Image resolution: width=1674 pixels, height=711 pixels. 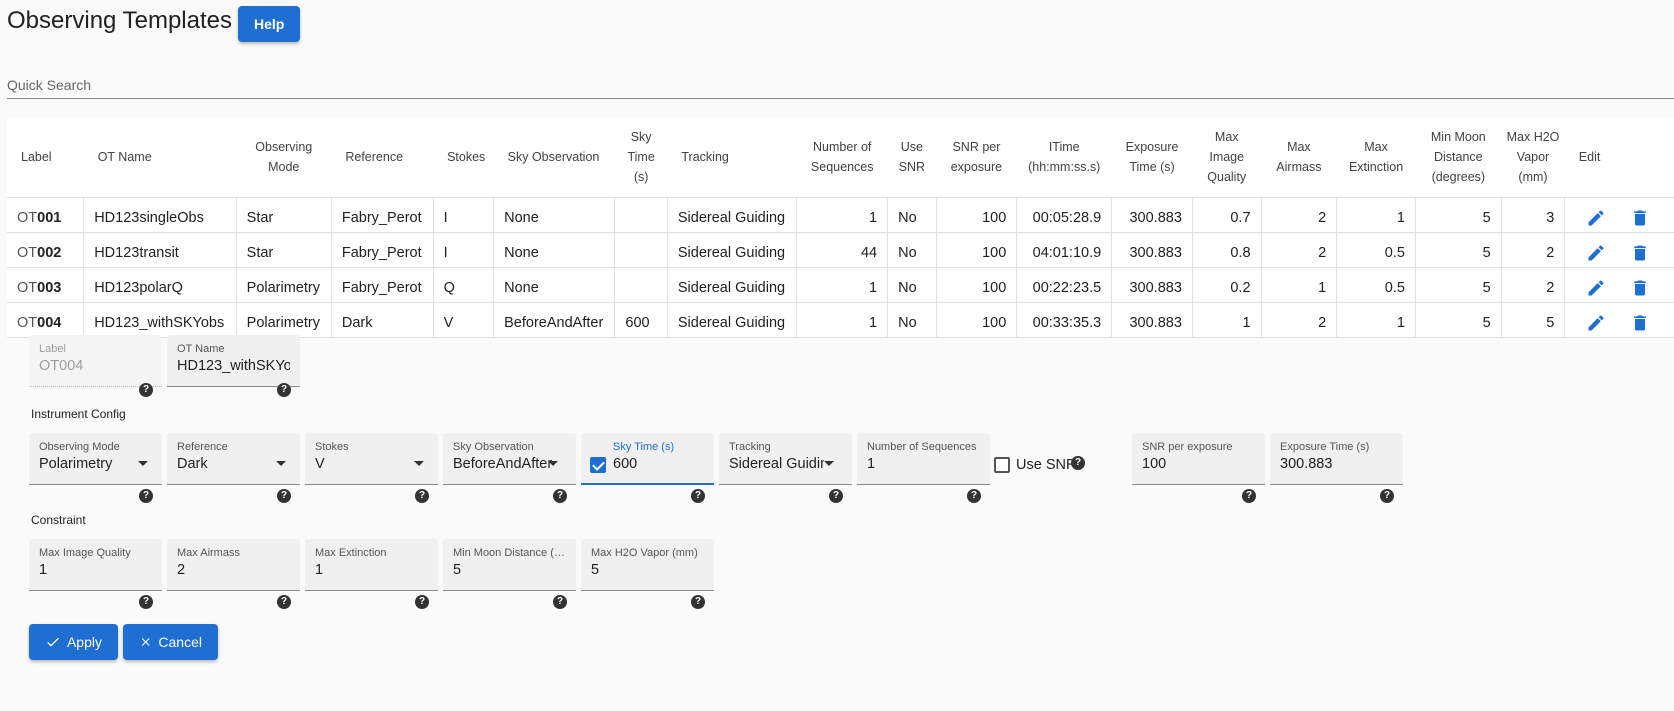 What do you see at coordinates (554, 285) in the screenshot?
I see `cell-sky-observation: None` at bounding box center [554, 285].